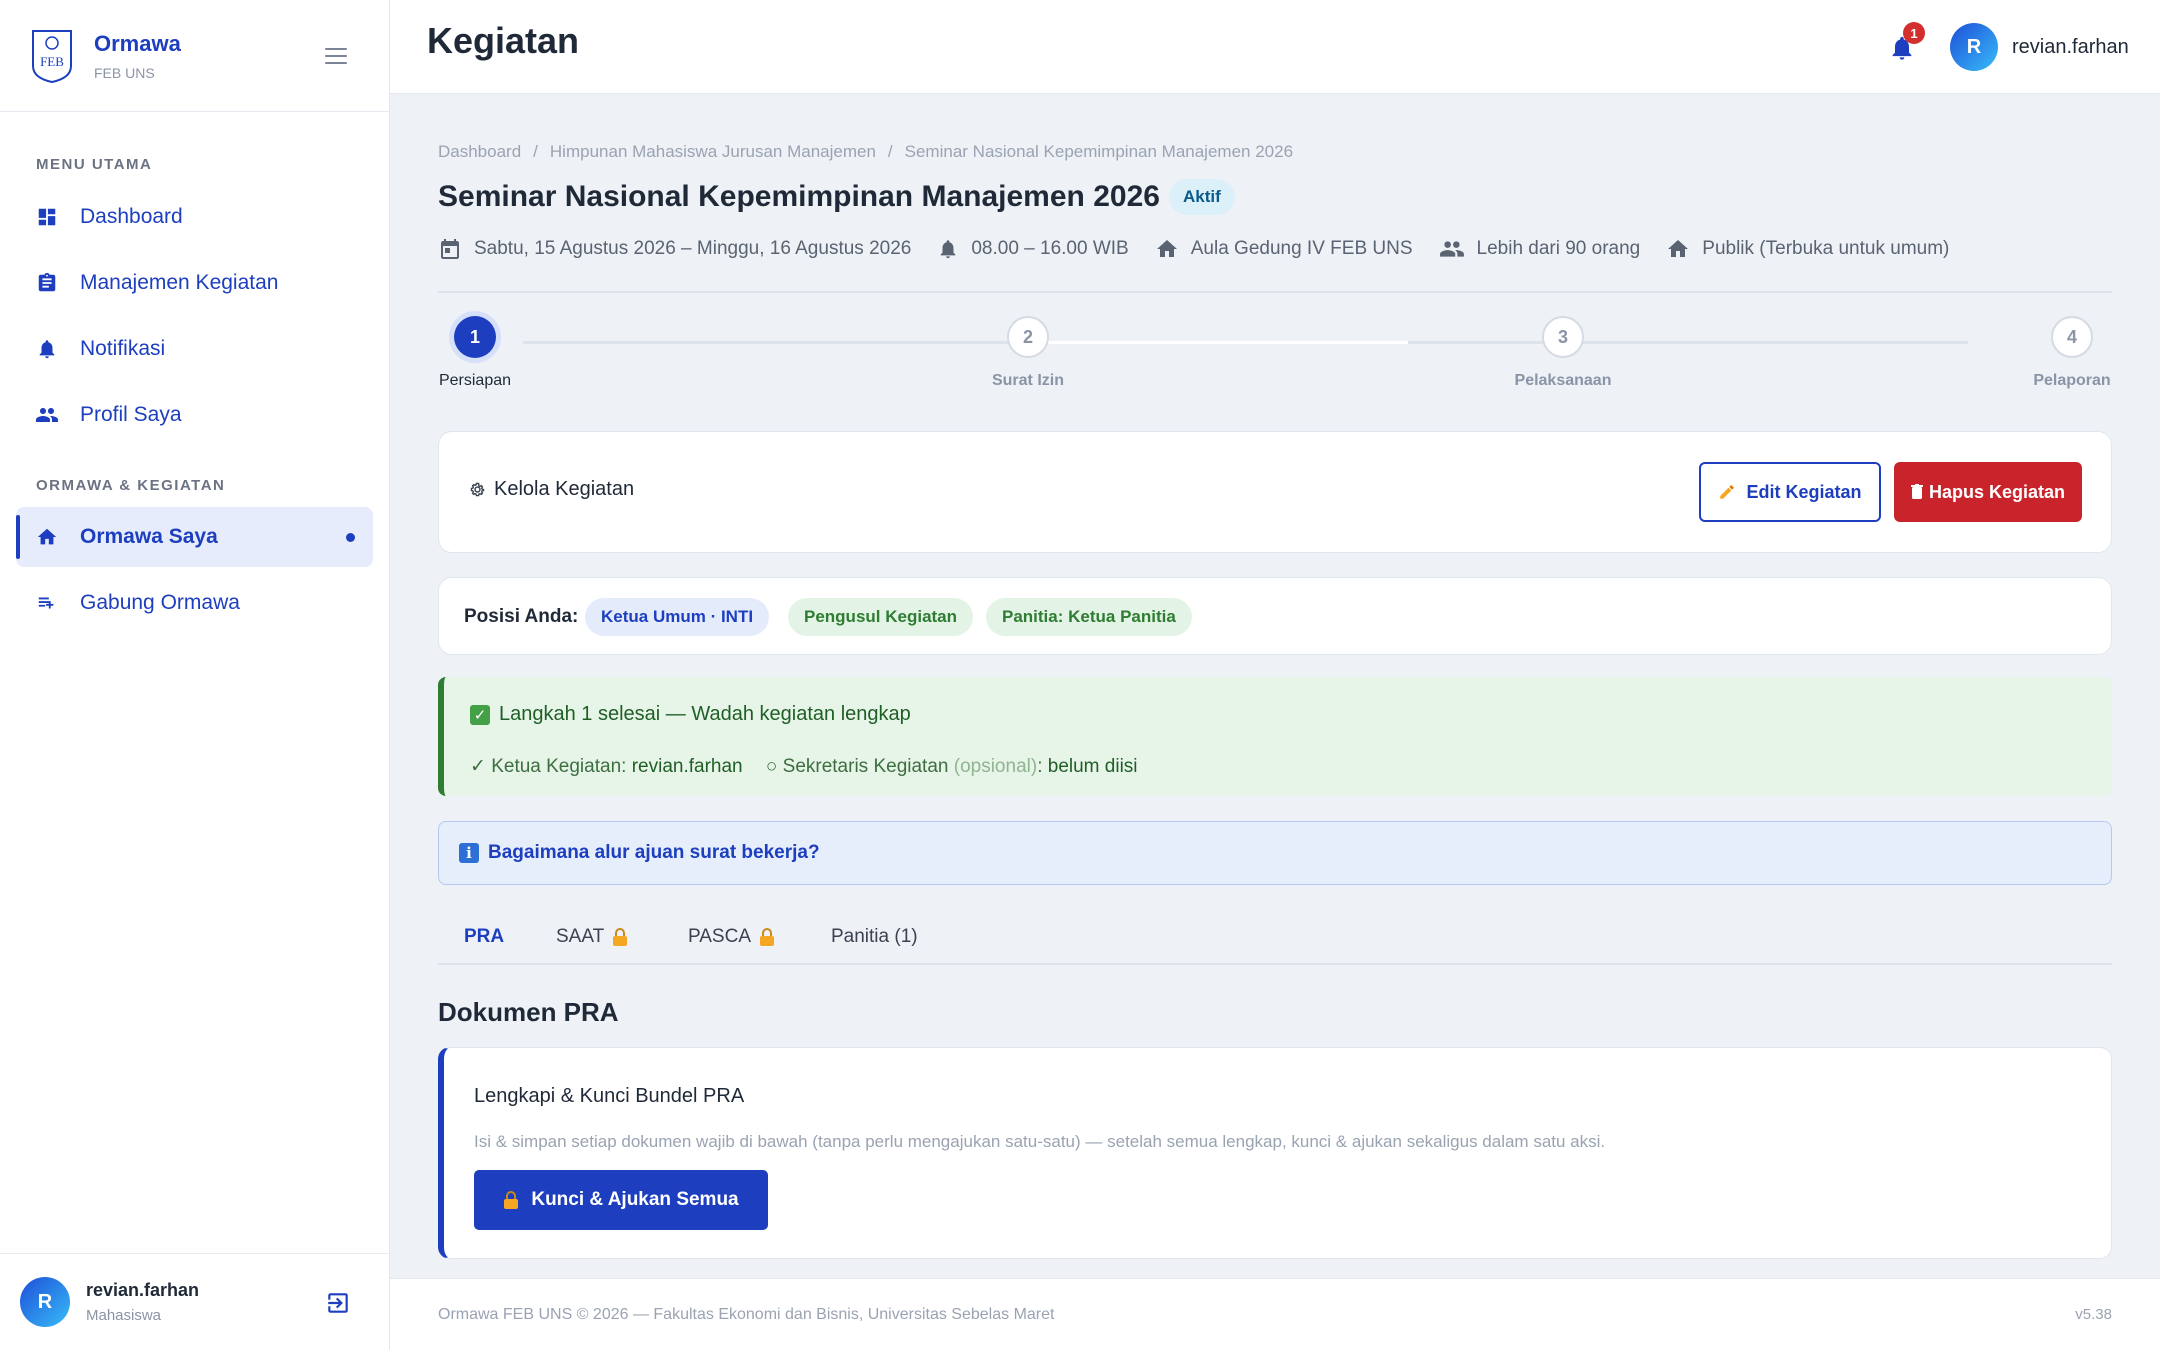 This screenshot has width=2160, height=1350. What do you see at coordinates (1997, 491) in the screenshot?
I see `delete-event-label: Hapus Kegiatan` at bounding box center [1997, 491].